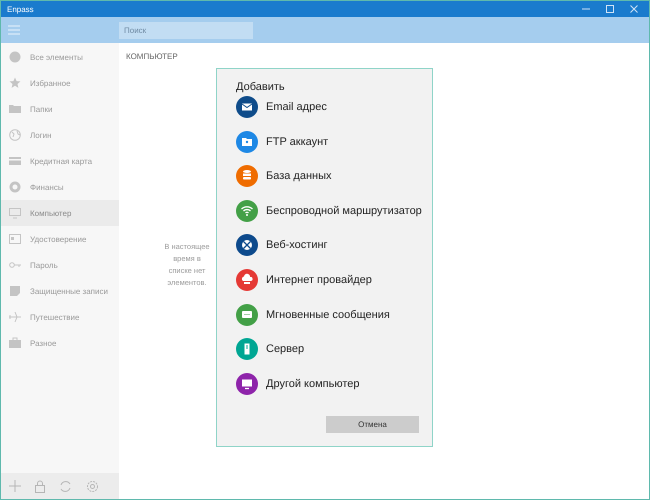  What do you see at coordinates (15, 161) in the screenshot?
I see `card-icon` at bounding box center [15, 161].